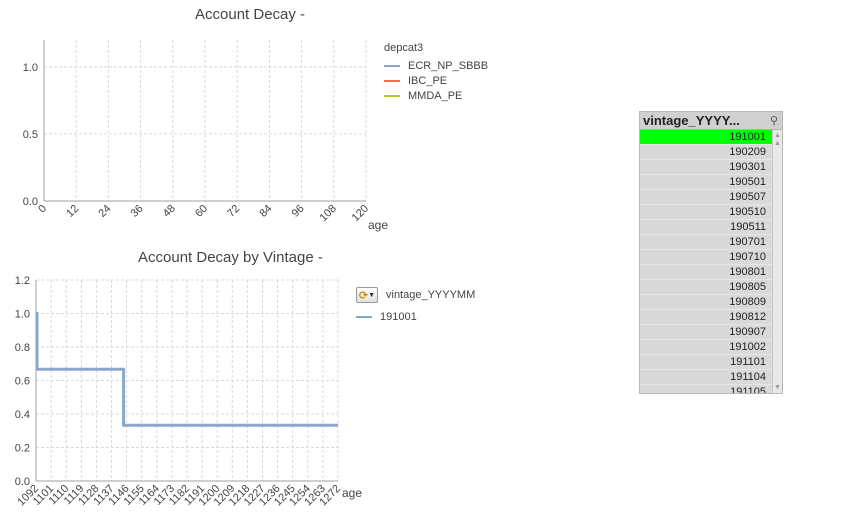  I want to click on cycle-group-button: ⟳ ▼, so click(367, 295).